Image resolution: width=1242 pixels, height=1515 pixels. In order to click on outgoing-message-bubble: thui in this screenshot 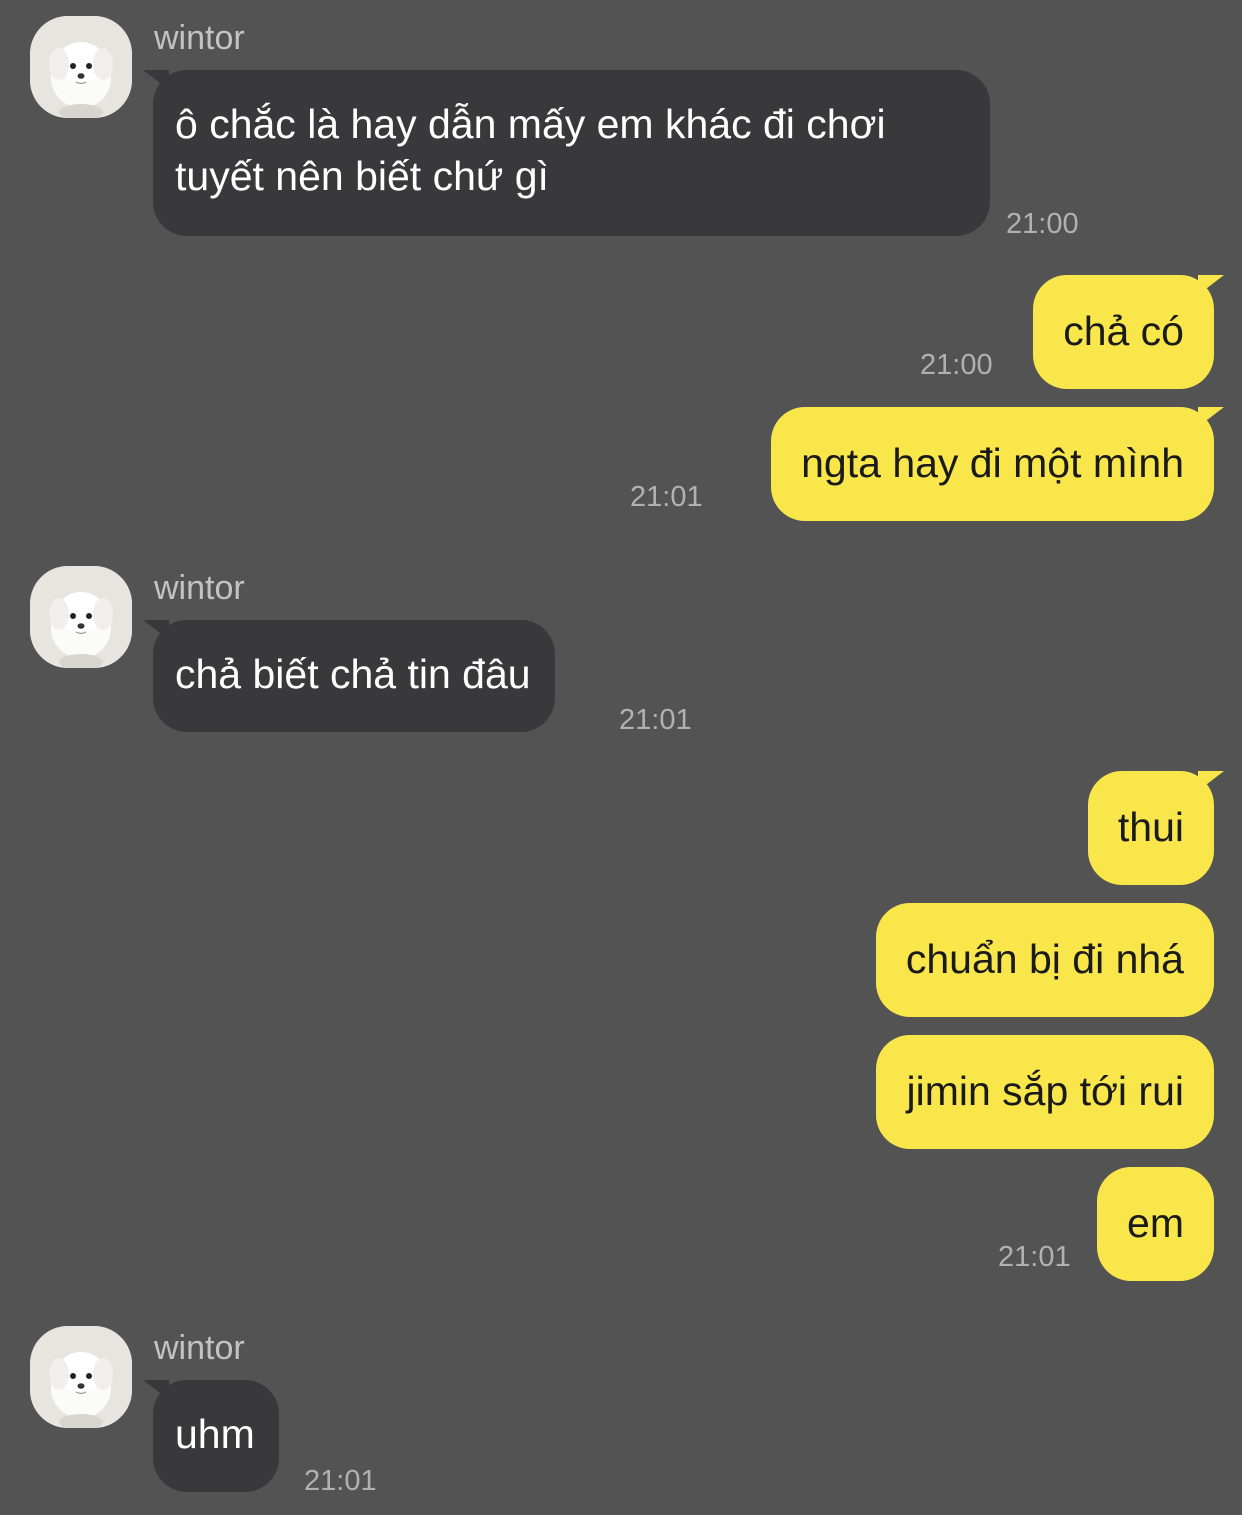, I will do `click(1155, 828)`.